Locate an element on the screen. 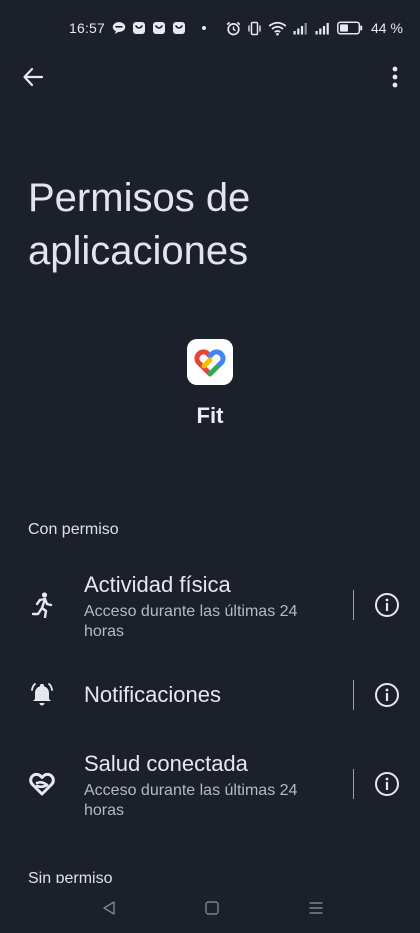 Image resolution: width=420 pixels, height=933 pixels. more-options-button is located at coordinates (395, 77).